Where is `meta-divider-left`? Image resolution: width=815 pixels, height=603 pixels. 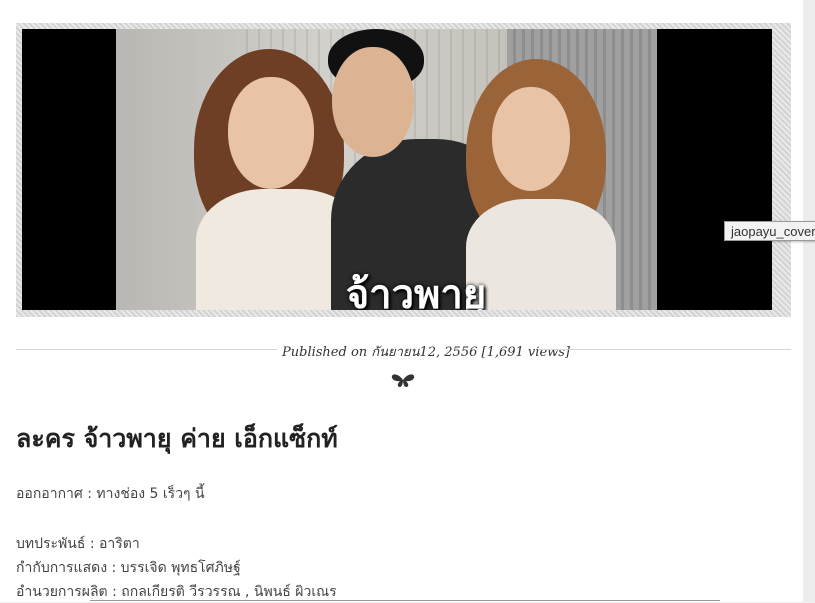
meta-divider-left is located at coordinates (146, 349).